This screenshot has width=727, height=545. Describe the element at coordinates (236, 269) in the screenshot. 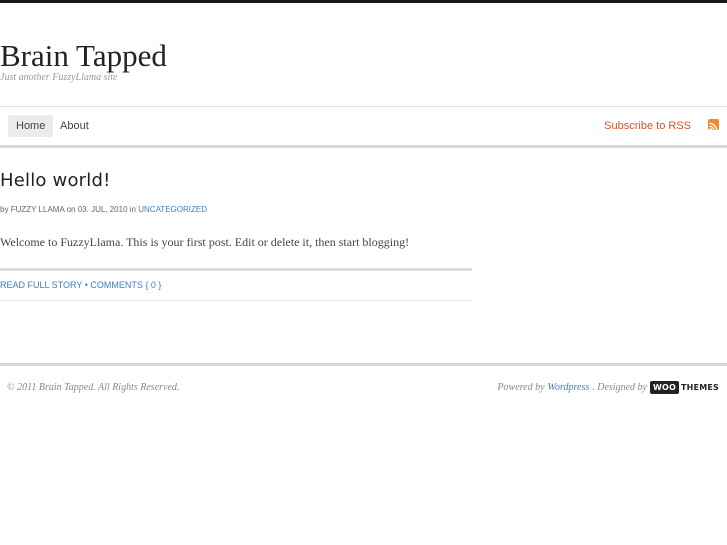

I see `post-divider` at that location.